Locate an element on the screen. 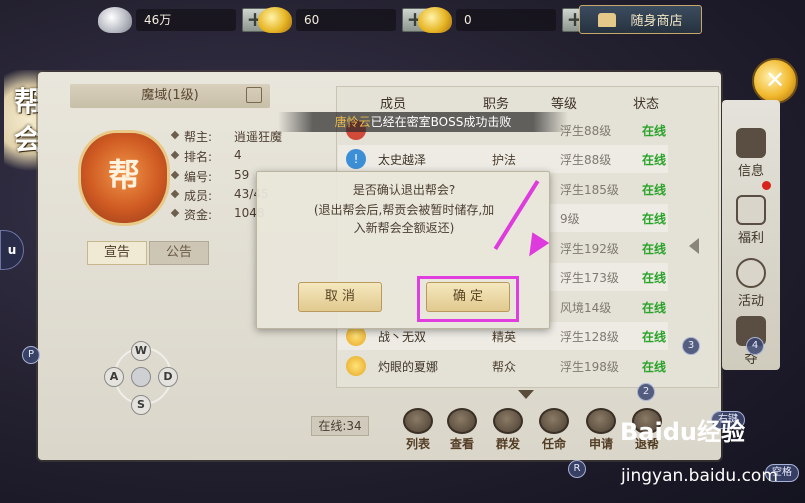 The image size is (805, 503). gold-ingot-icon is located at coordinates (275, 20).